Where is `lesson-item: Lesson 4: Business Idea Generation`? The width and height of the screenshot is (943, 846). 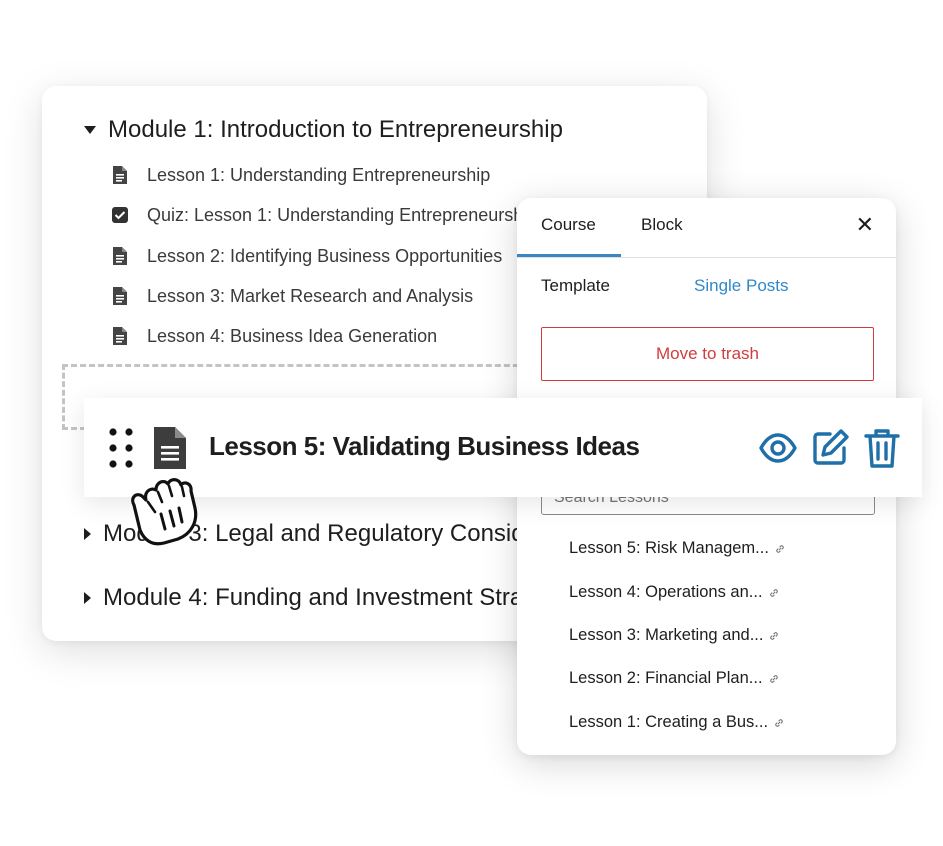 lesson-item: Lesson 4: Business Idea Generation is located at coordinates (274, 336).